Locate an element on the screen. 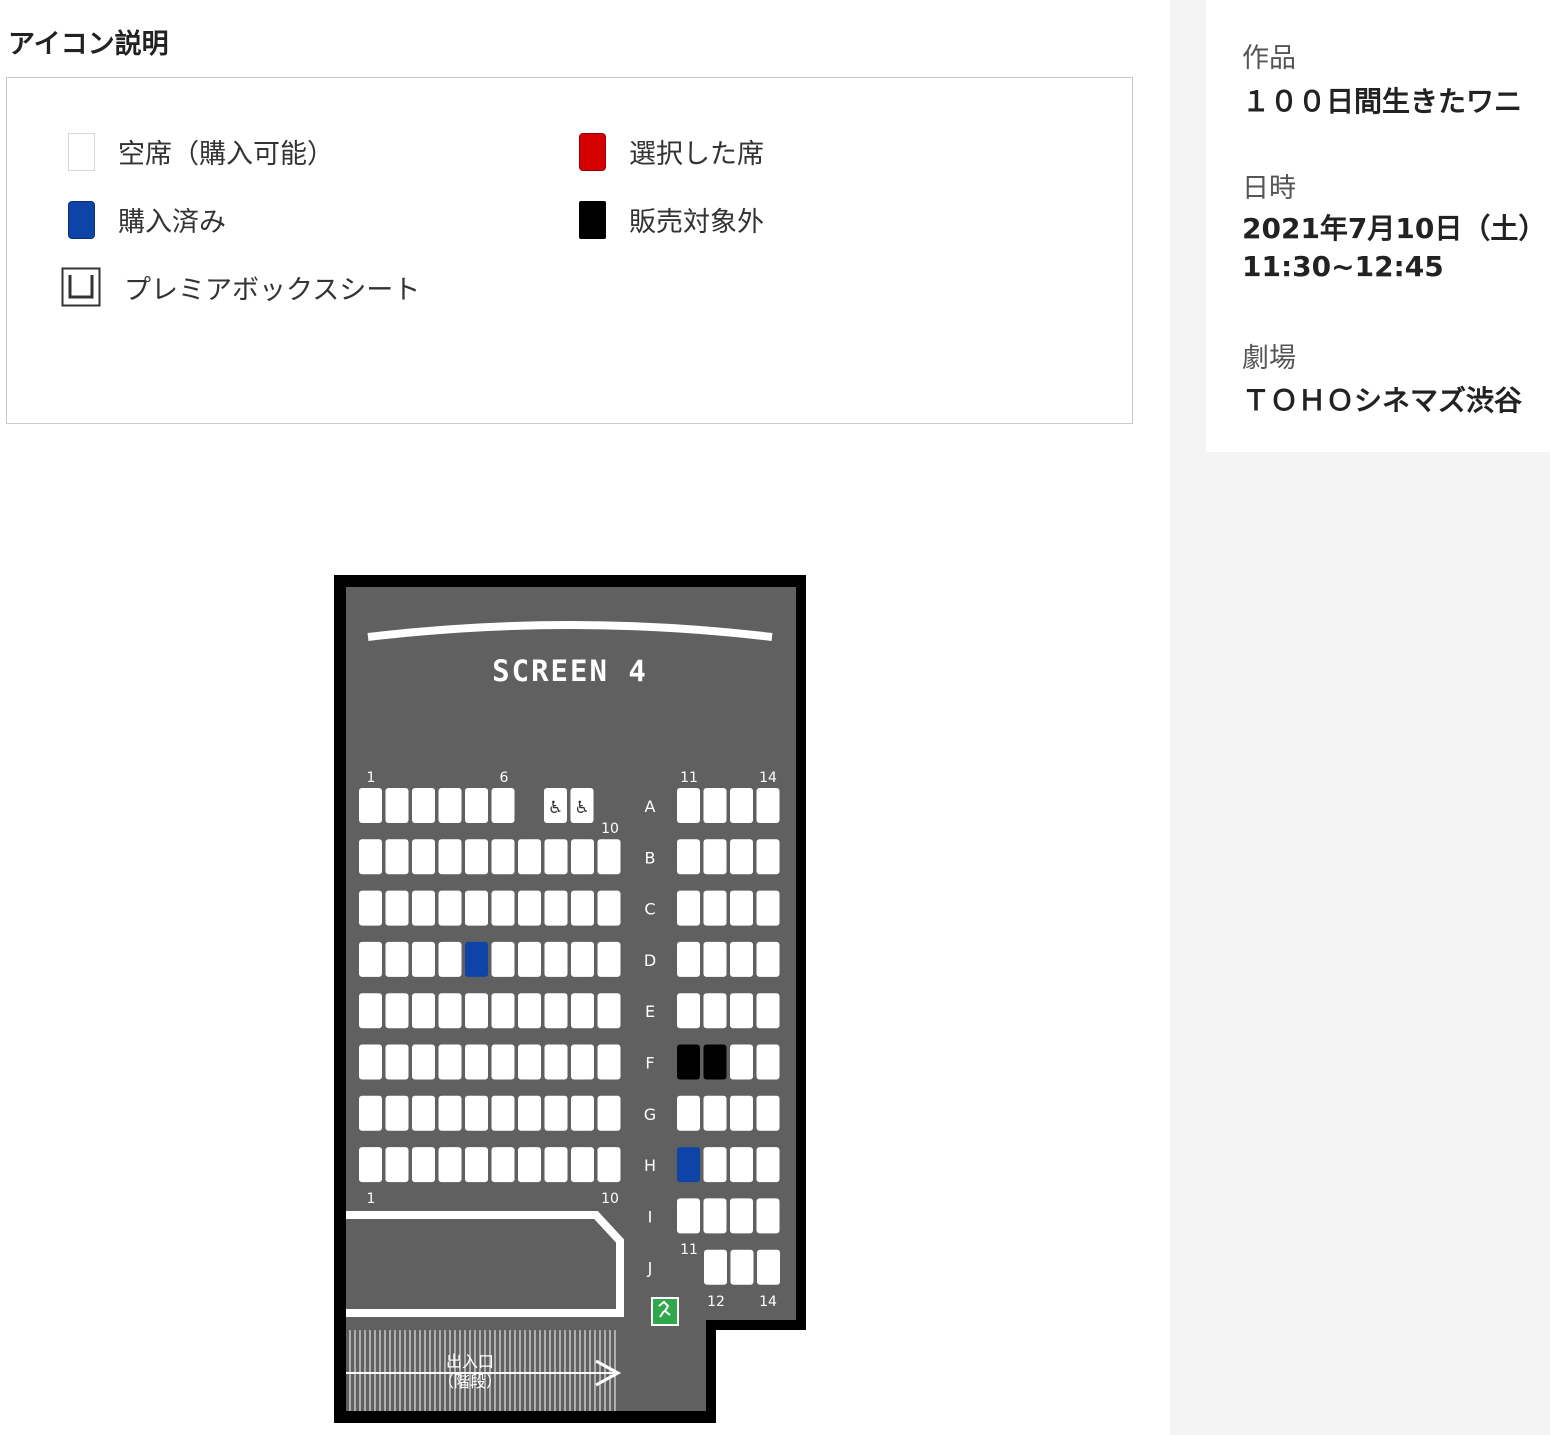 The image size is (1550, 1435). seat-d14-empty is located at coordinates (768, 959).